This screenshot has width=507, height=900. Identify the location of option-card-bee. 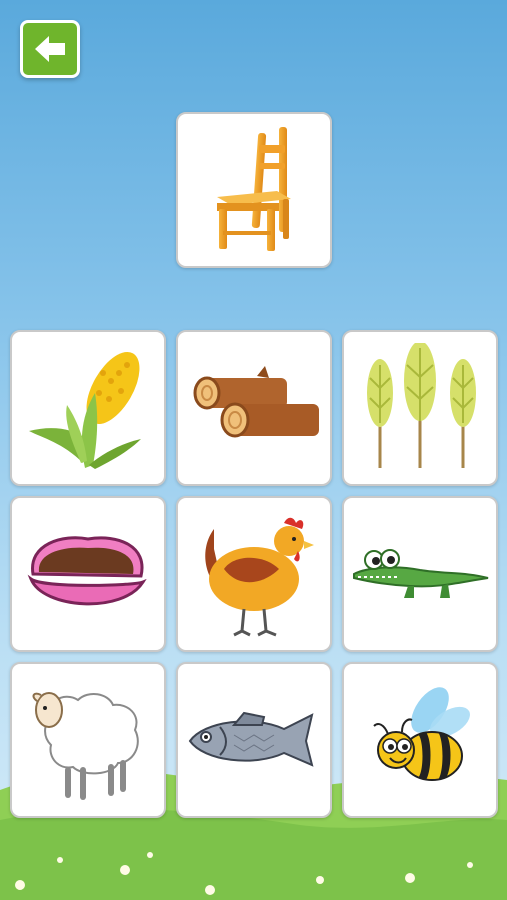
(420, 740).